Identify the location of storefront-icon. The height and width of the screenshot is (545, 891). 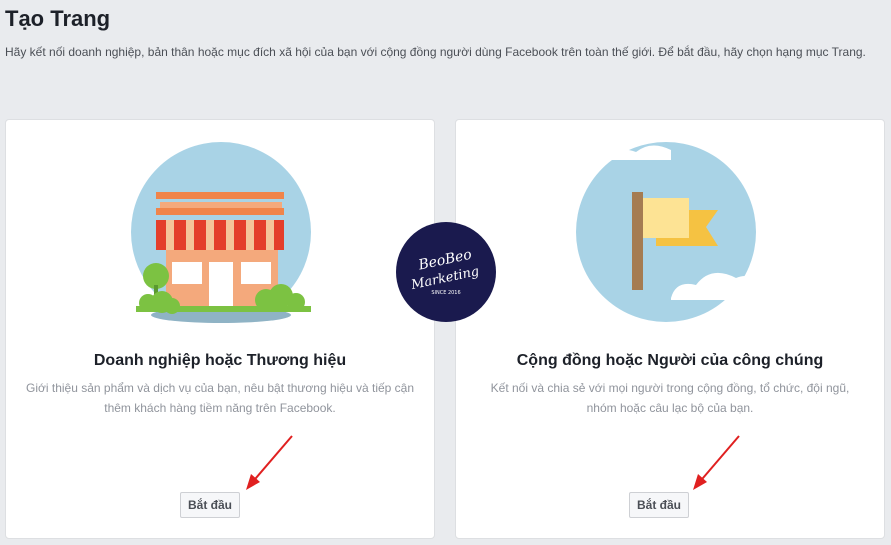
(221, 232).